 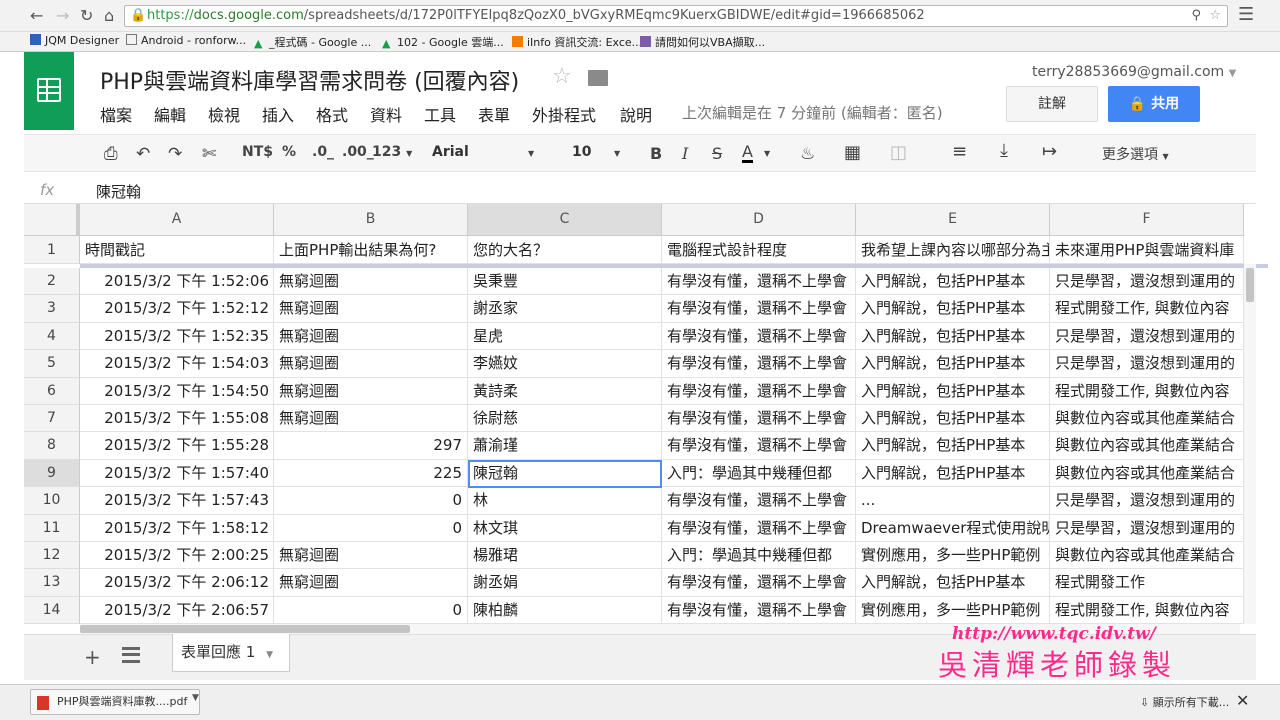 I want to click on row-header: 12, so click(x=52, y=556).